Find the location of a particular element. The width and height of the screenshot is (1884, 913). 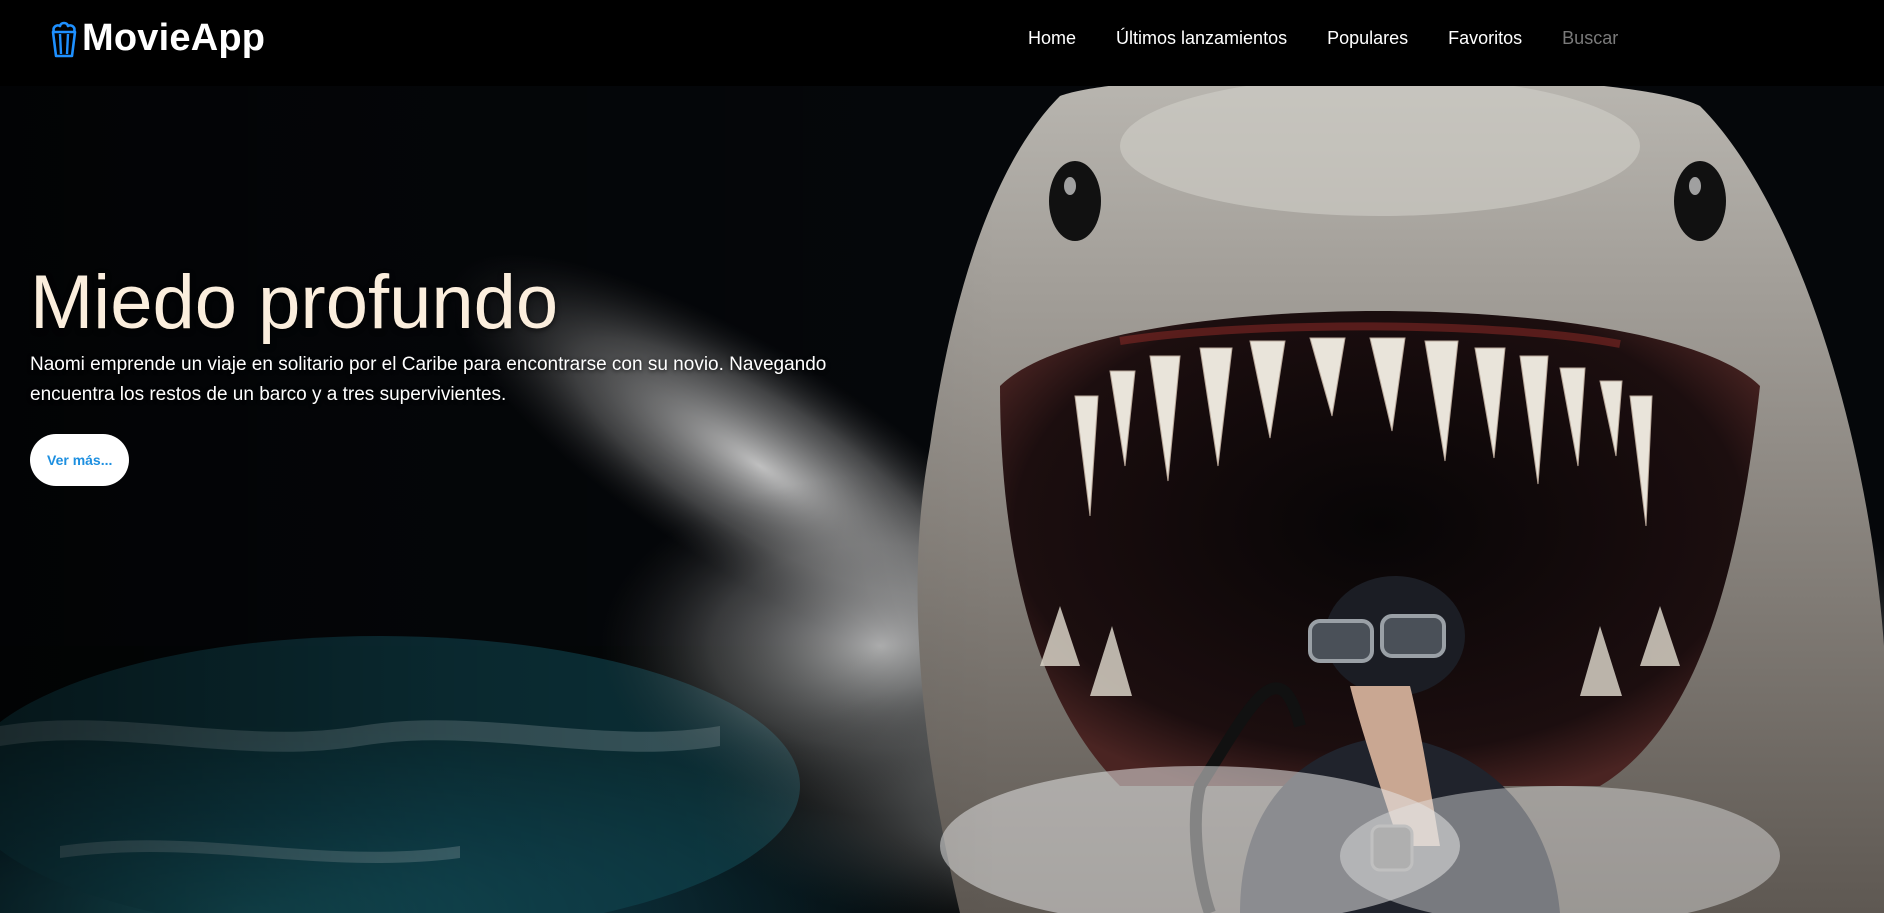

nav-link-popular: Populares is located at coordinates (1367, 38).